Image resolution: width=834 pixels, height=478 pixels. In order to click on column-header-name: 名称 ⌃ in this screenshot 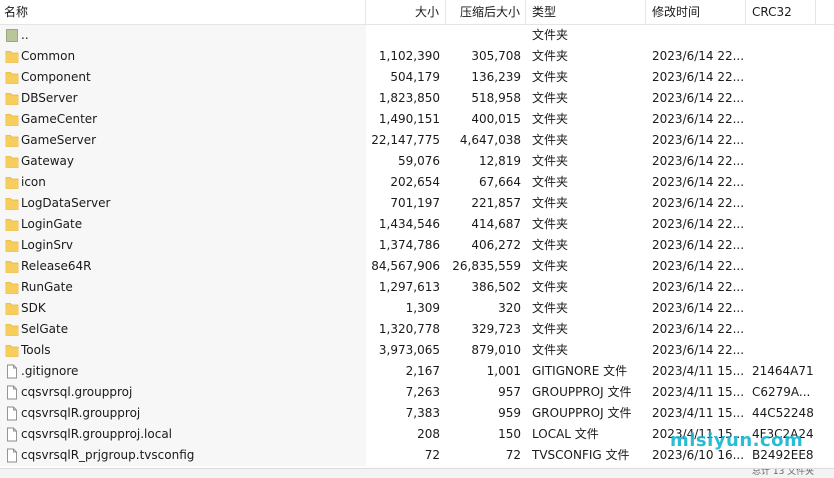, I will do `click(183, 12)`.